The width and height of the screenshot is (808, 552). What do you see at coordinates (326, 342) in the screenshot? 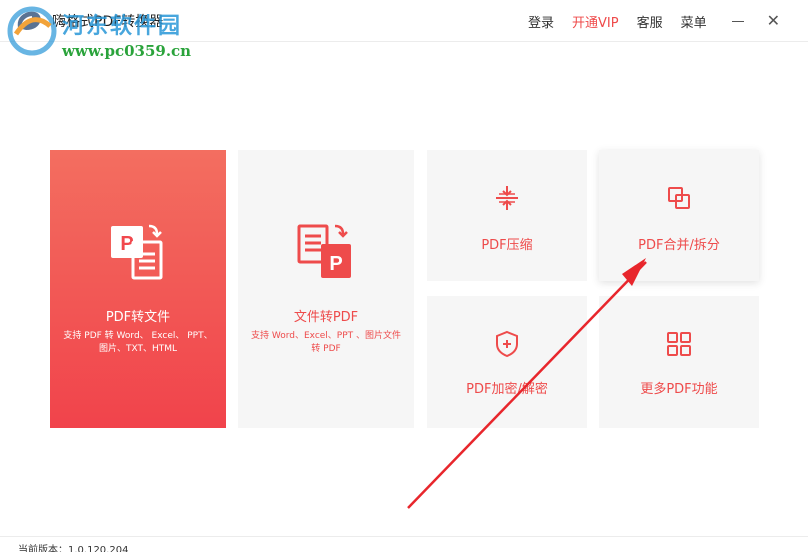
I see `file-to-pdf-desc: 支持 Word、Excel、PPT 、图片文件转 PDF` at bounding box center [326, 342].